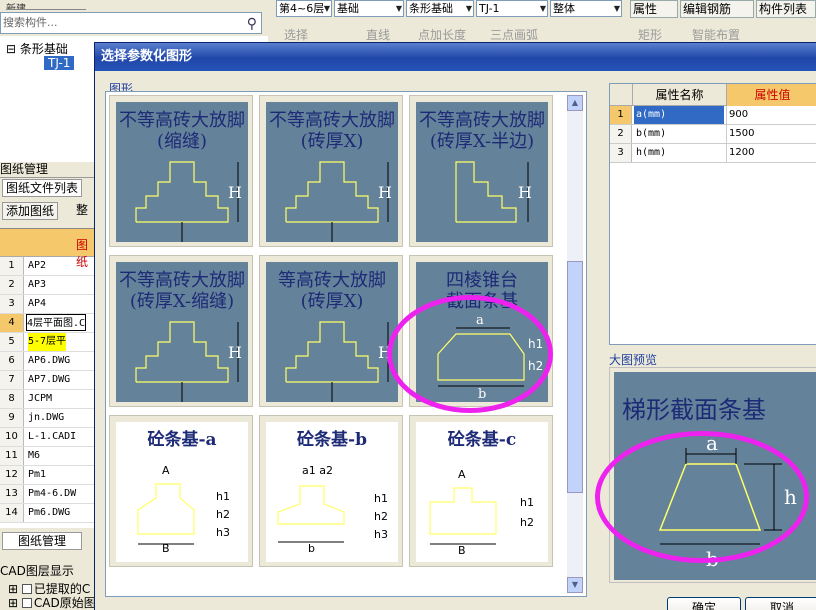  I want to click on category-combo: 基础, so click(369, 8).